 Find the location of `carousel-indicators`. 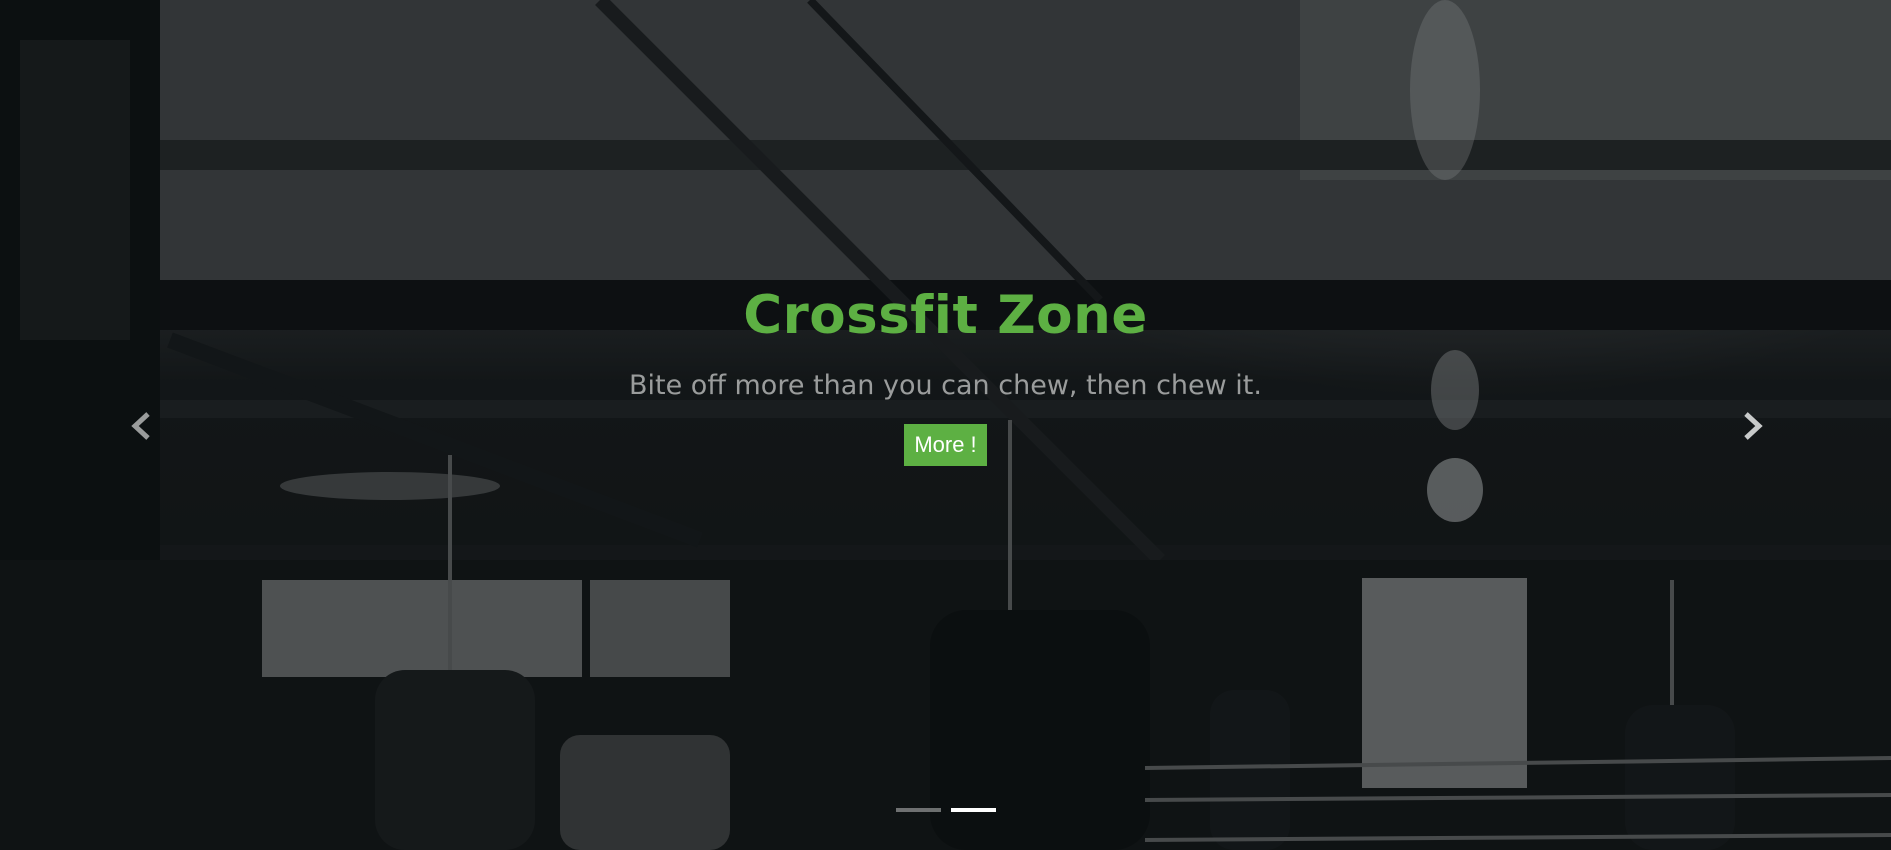

carousel-indicators is located at coordinates (945, 810).